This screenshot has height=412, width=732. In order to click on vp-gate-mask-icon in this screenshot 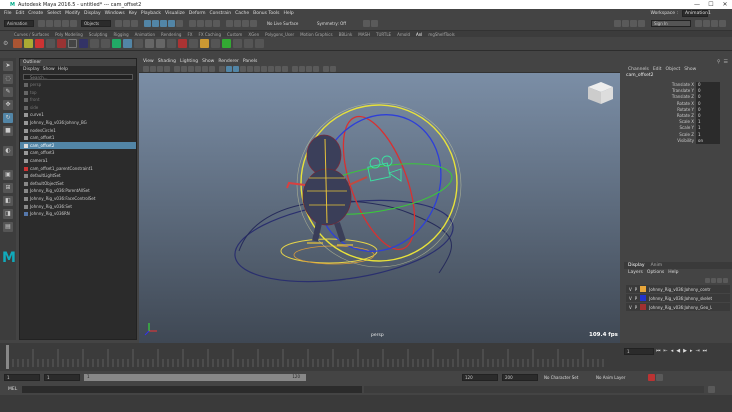, I will do `click(198, 68)`.